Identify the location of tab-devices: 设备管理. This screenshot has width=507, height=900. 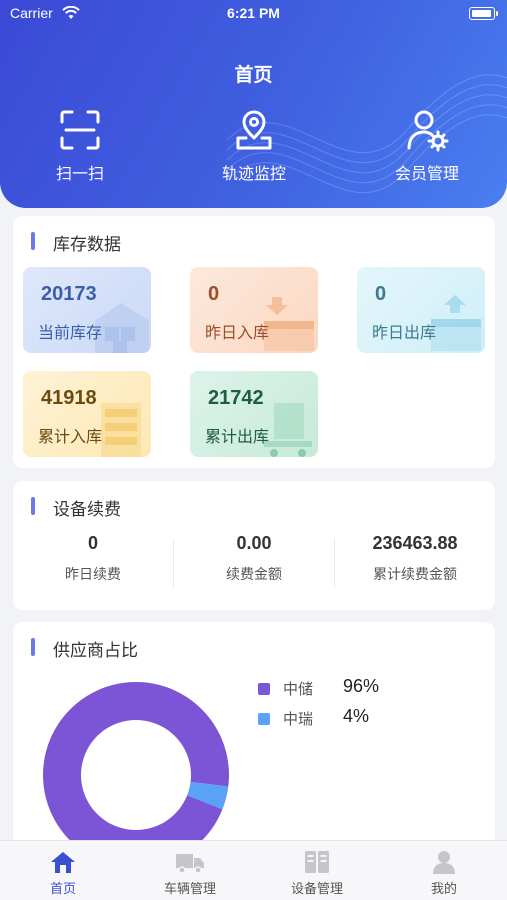
(317, 870).